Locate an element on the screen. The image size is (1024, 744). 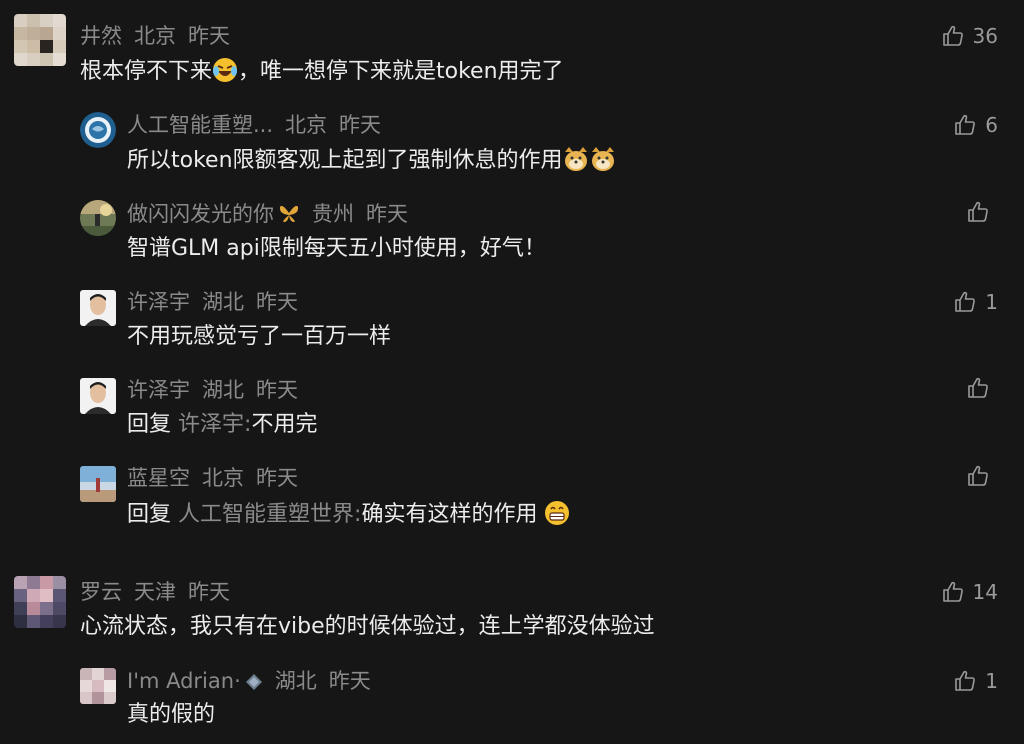
comment-text: 回复 许泽宇:不用完 is located at coordinates (222, 424).